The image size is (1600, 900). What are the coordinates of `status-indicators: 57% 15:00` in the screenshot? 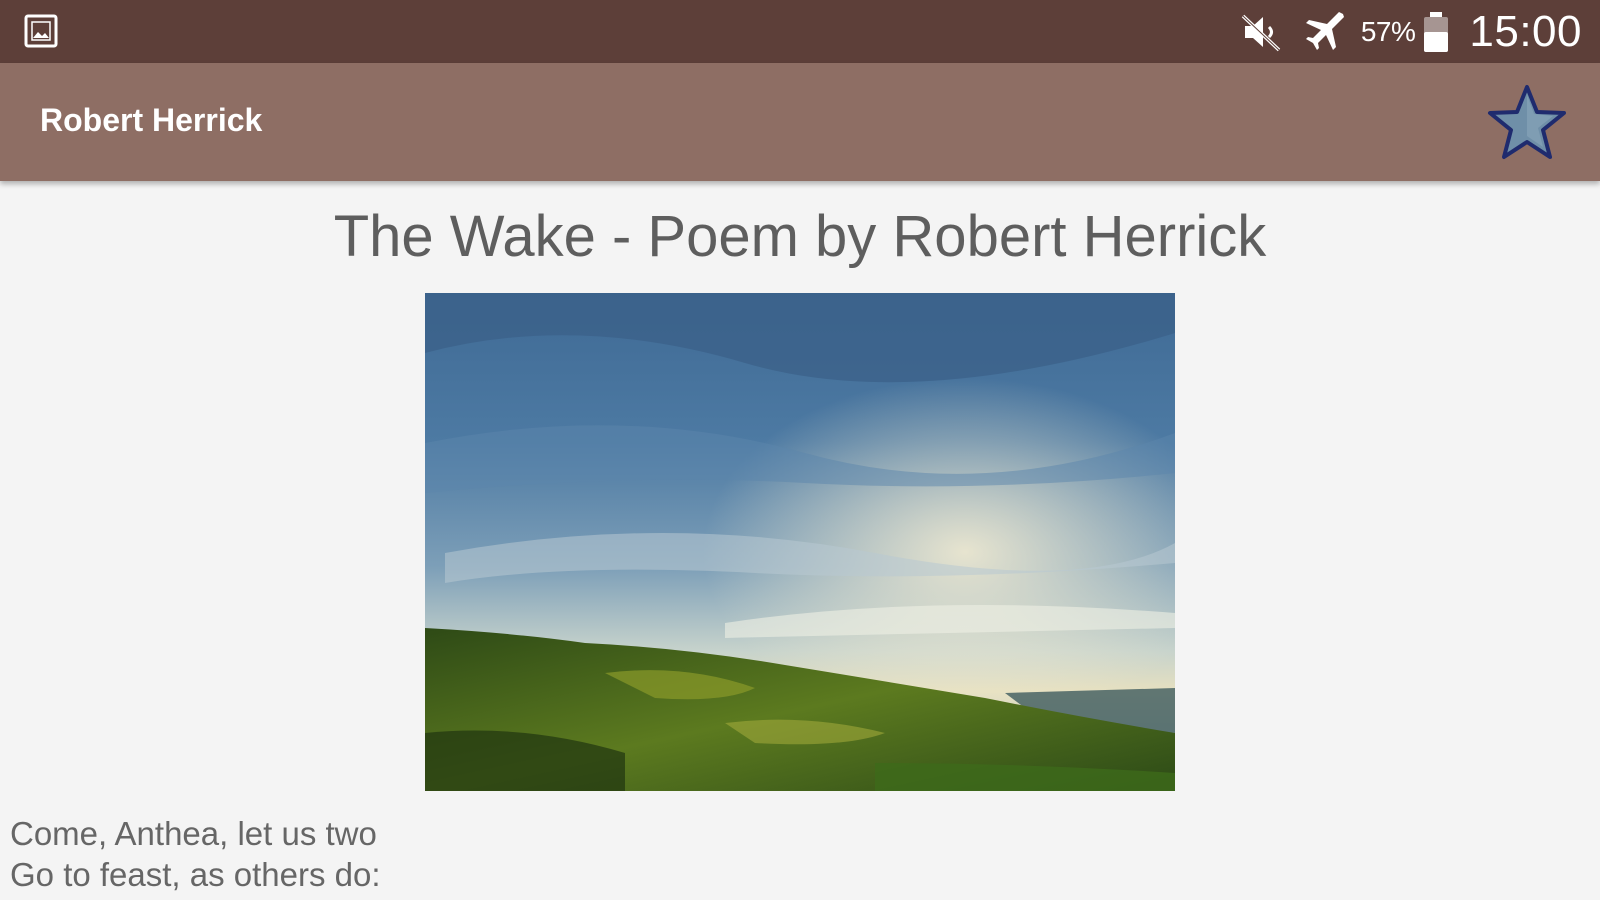 It's located at (1410, 31).